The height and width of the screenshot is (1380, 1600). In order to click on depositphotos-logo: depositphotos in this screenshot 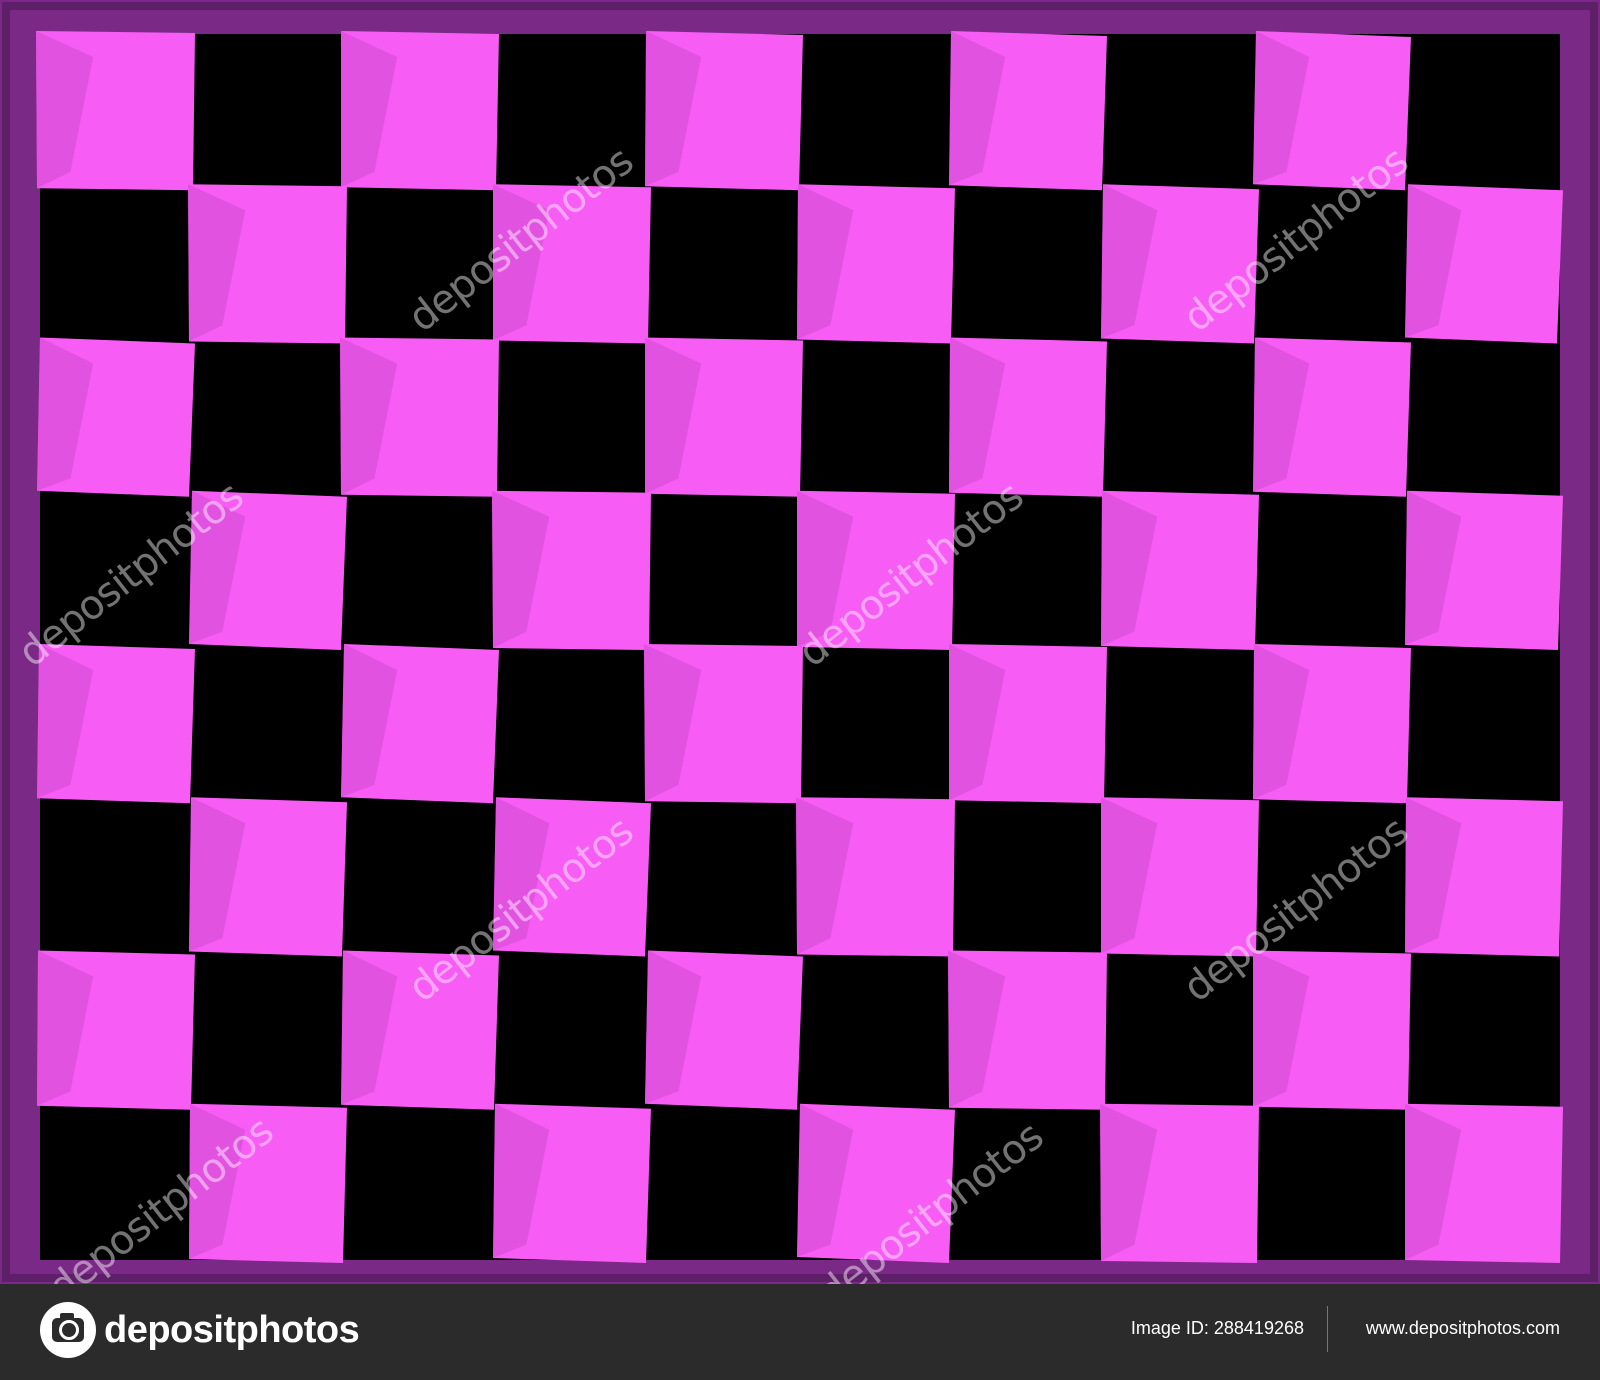, I will do `click(200, 1330)`.